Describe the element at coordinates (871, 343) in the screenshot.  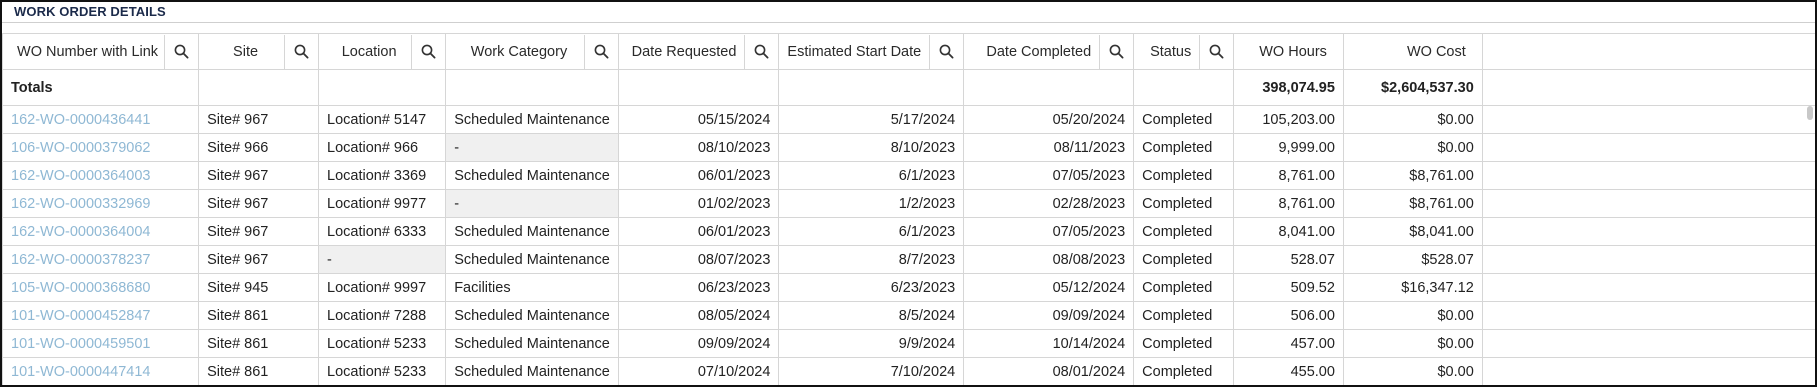
I see `estimated-start-cell: 9/9/2024` at that location.